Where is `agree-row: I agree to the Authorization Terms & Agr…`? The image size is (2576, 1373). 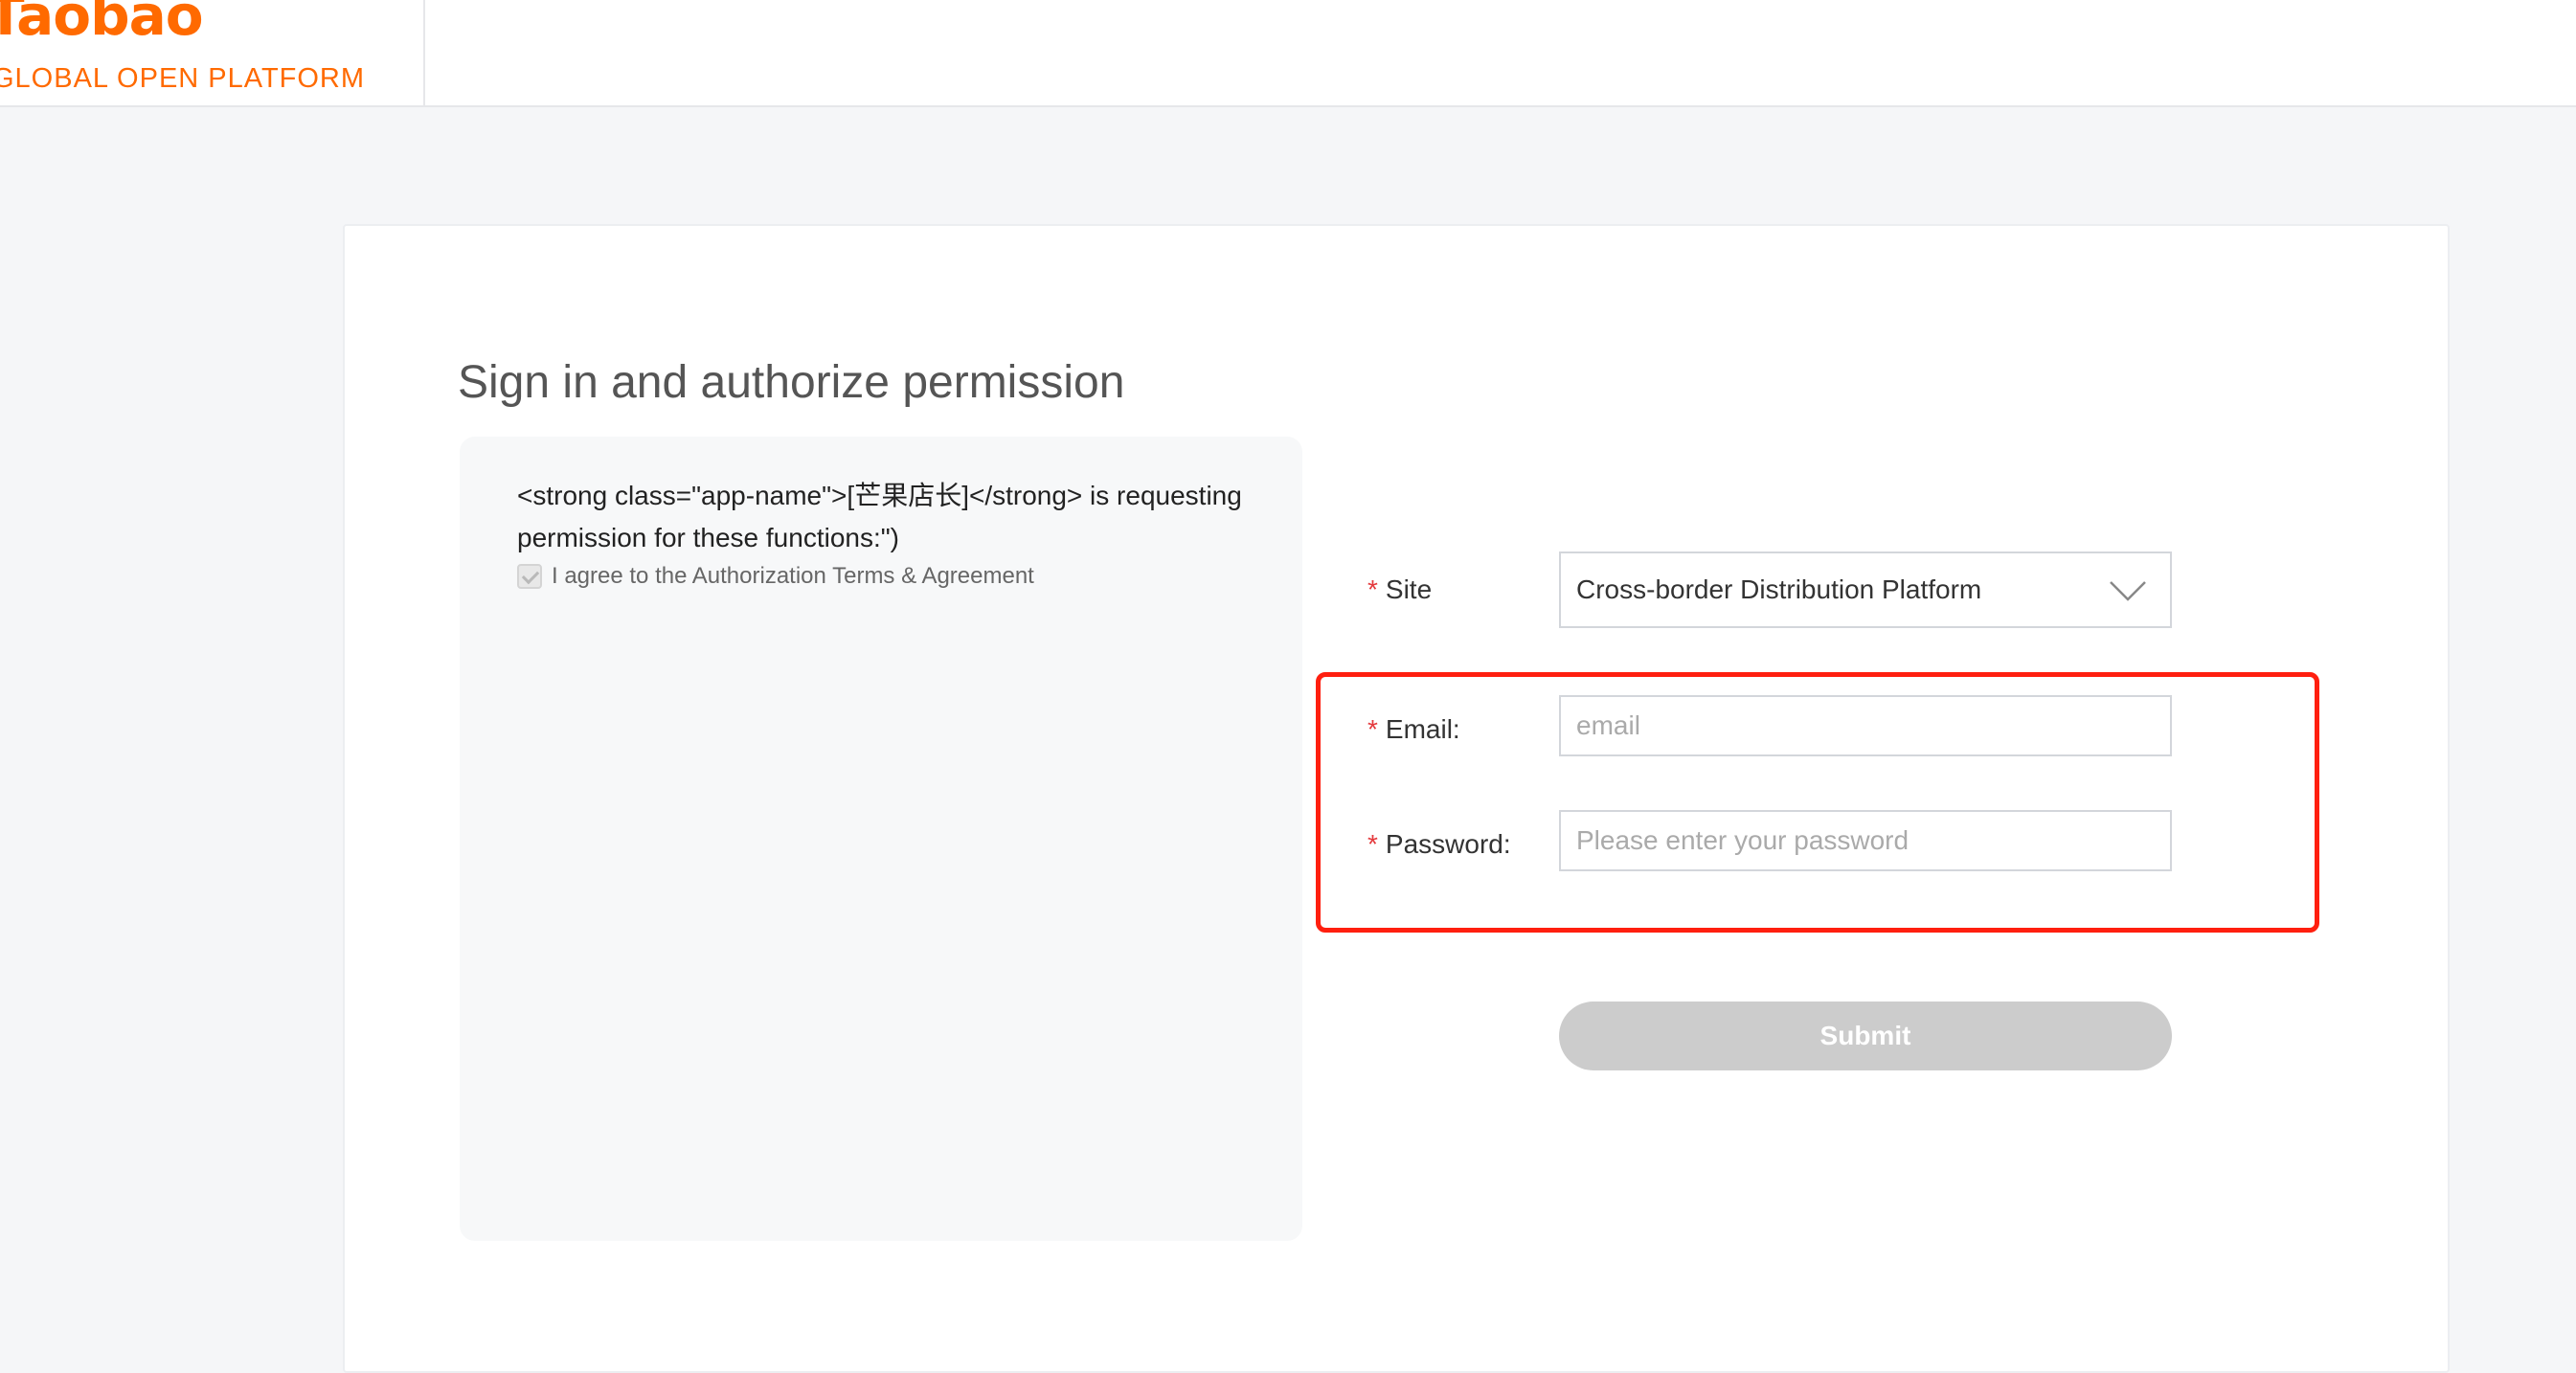
agree-row: I agree to the Authorization Terms & Agr… is located at coordinates (775, 576).